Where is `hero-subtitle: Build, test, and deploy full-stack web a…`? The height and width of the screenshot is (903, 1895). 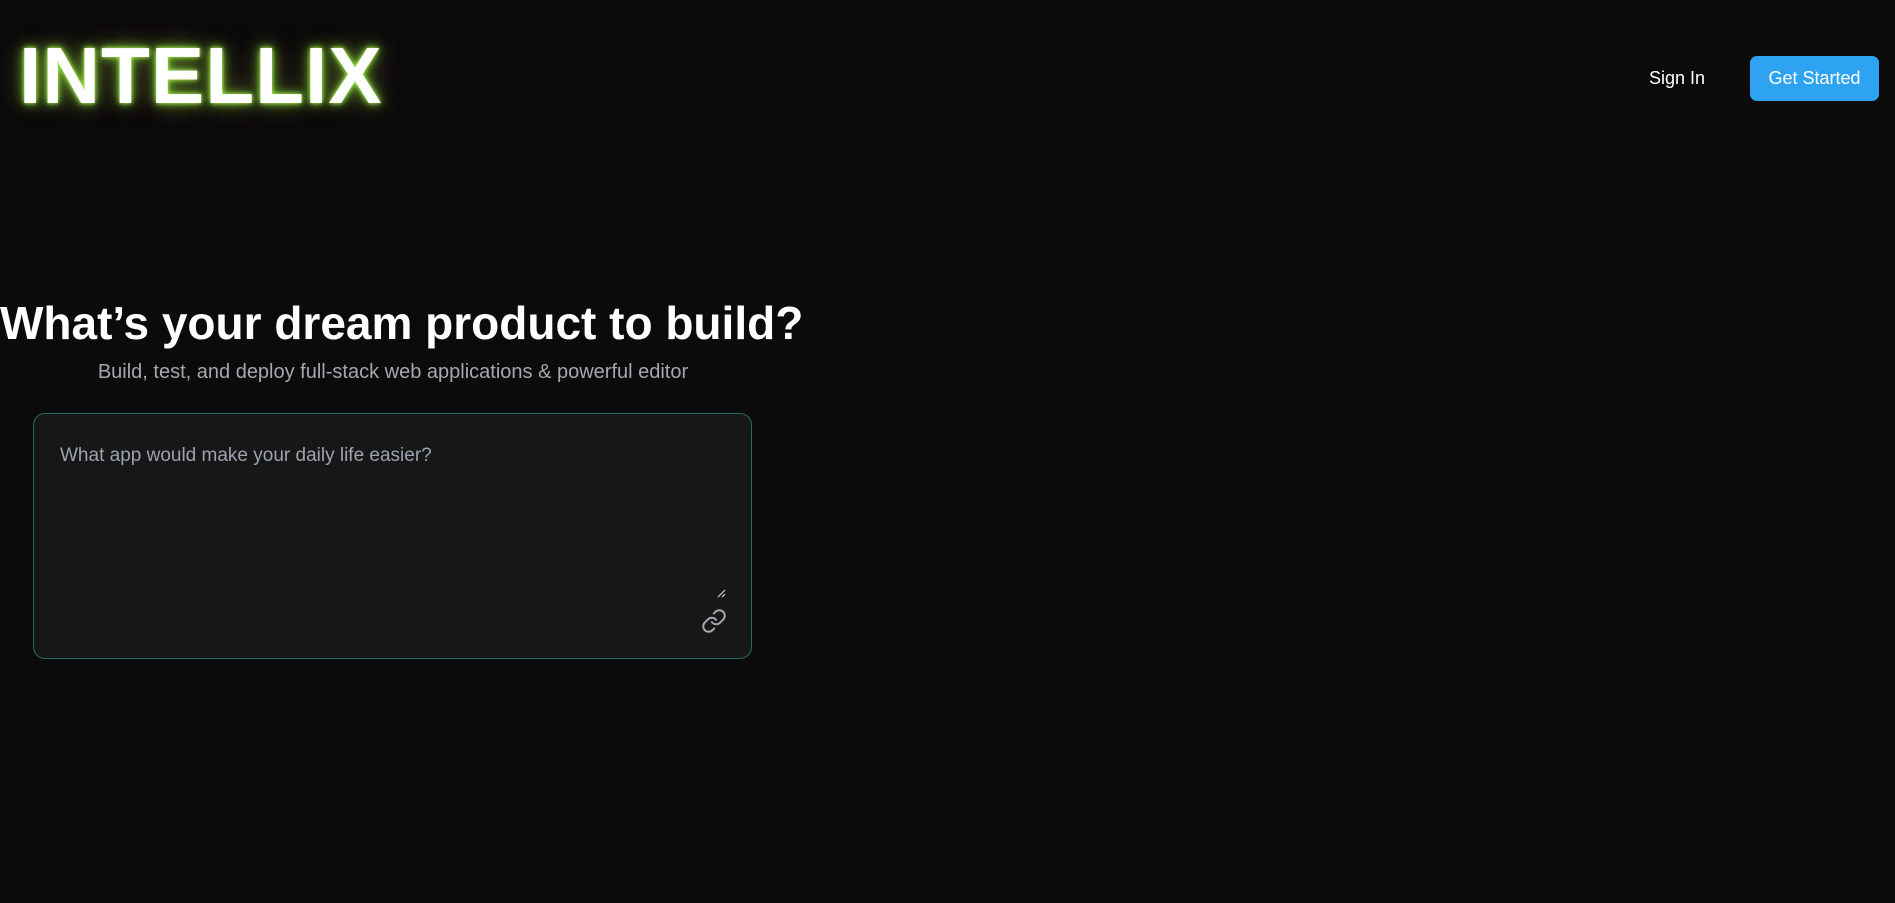 hero-subtitle: Build, test, and deploy full-stack web a… is located at coordinates (393, 372).